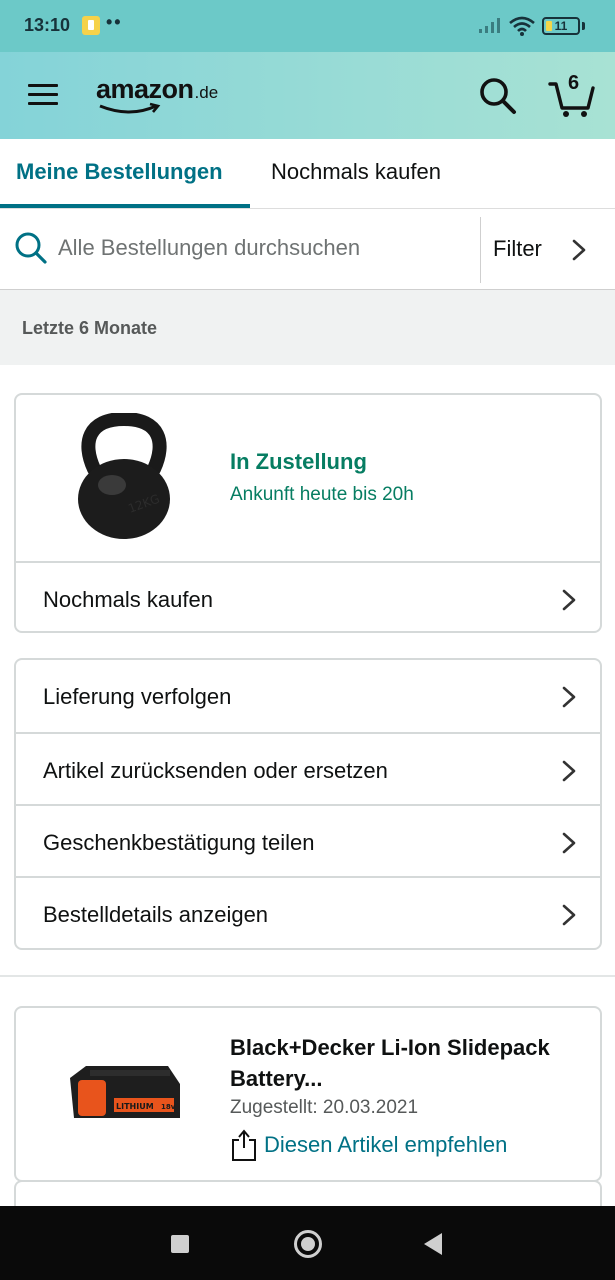 Image resolution: width=615 pixels, height=1280 pixels. I want to click on buy-again-row: Nochmals kaufen, so click(308, 596).